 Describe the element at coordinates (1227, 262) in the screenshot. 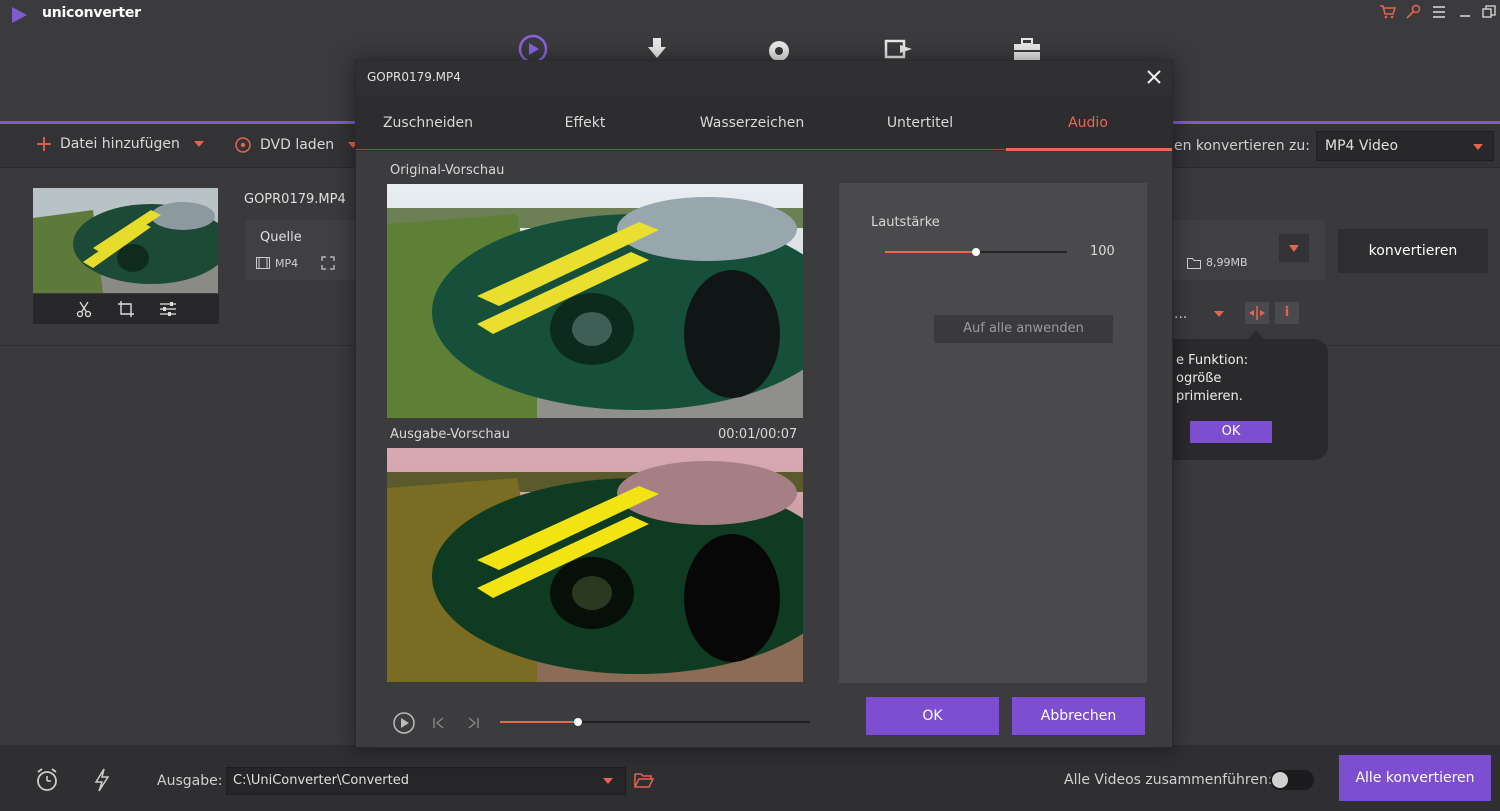

I see `target-size-value: 8,99MB` at that location.